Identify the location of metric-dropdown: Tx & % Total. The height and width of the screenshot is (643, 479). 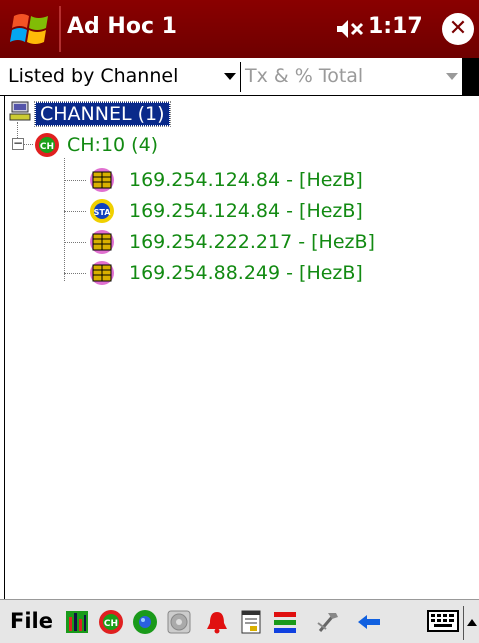
(351, 77).